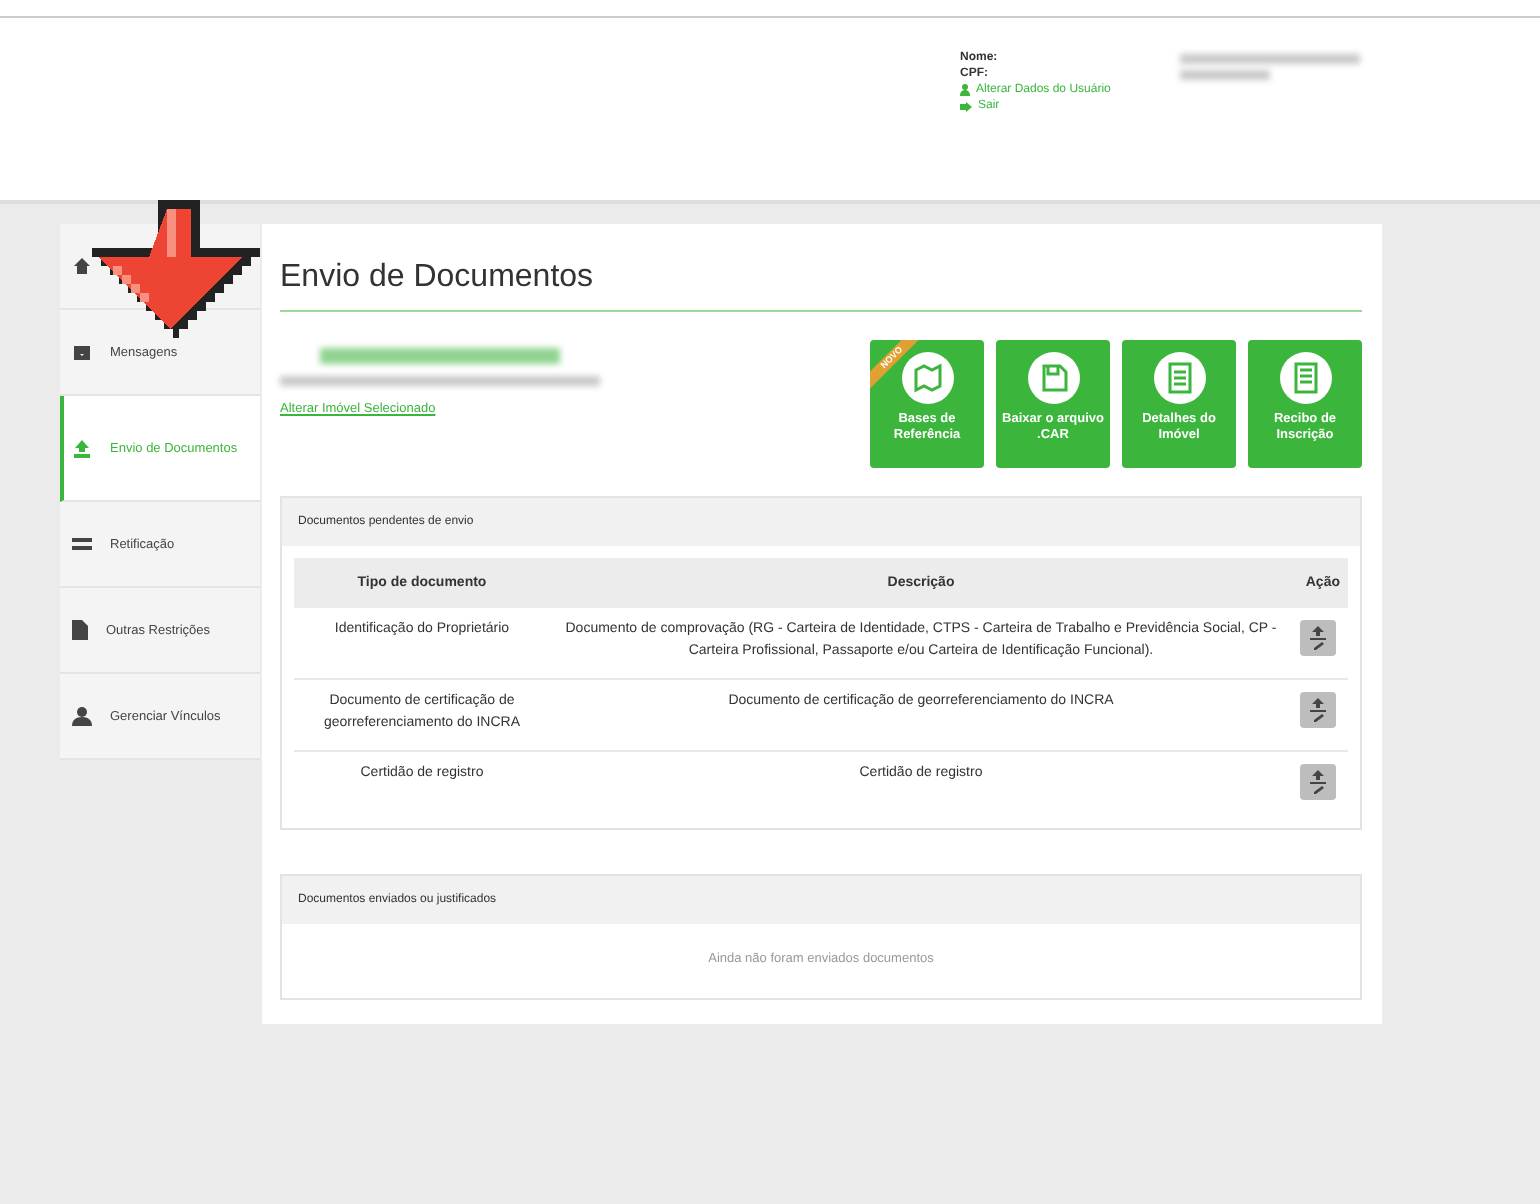 The image size is (1540, 1204). What do you see at coordinates (1305, 378) in the screenshot?
I see `receipt-icon` at bounding box center [1305, 378].